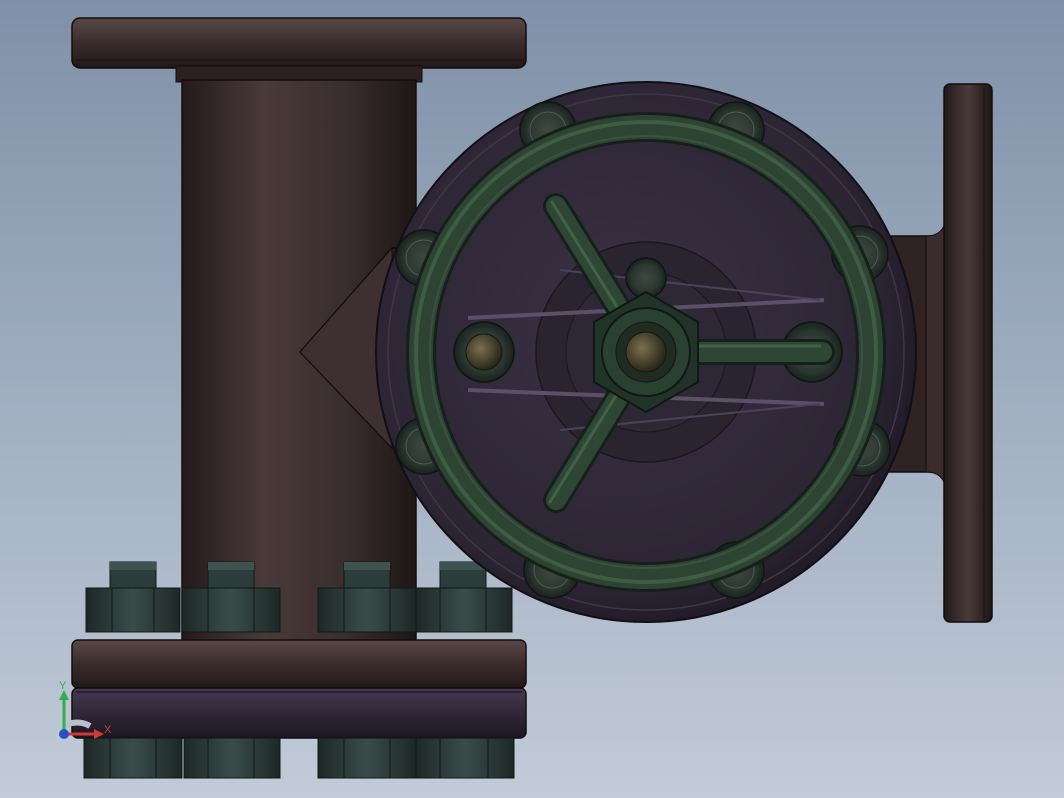 The image size is (1064, 798). I want to click on stem-end, so click(646, 352).